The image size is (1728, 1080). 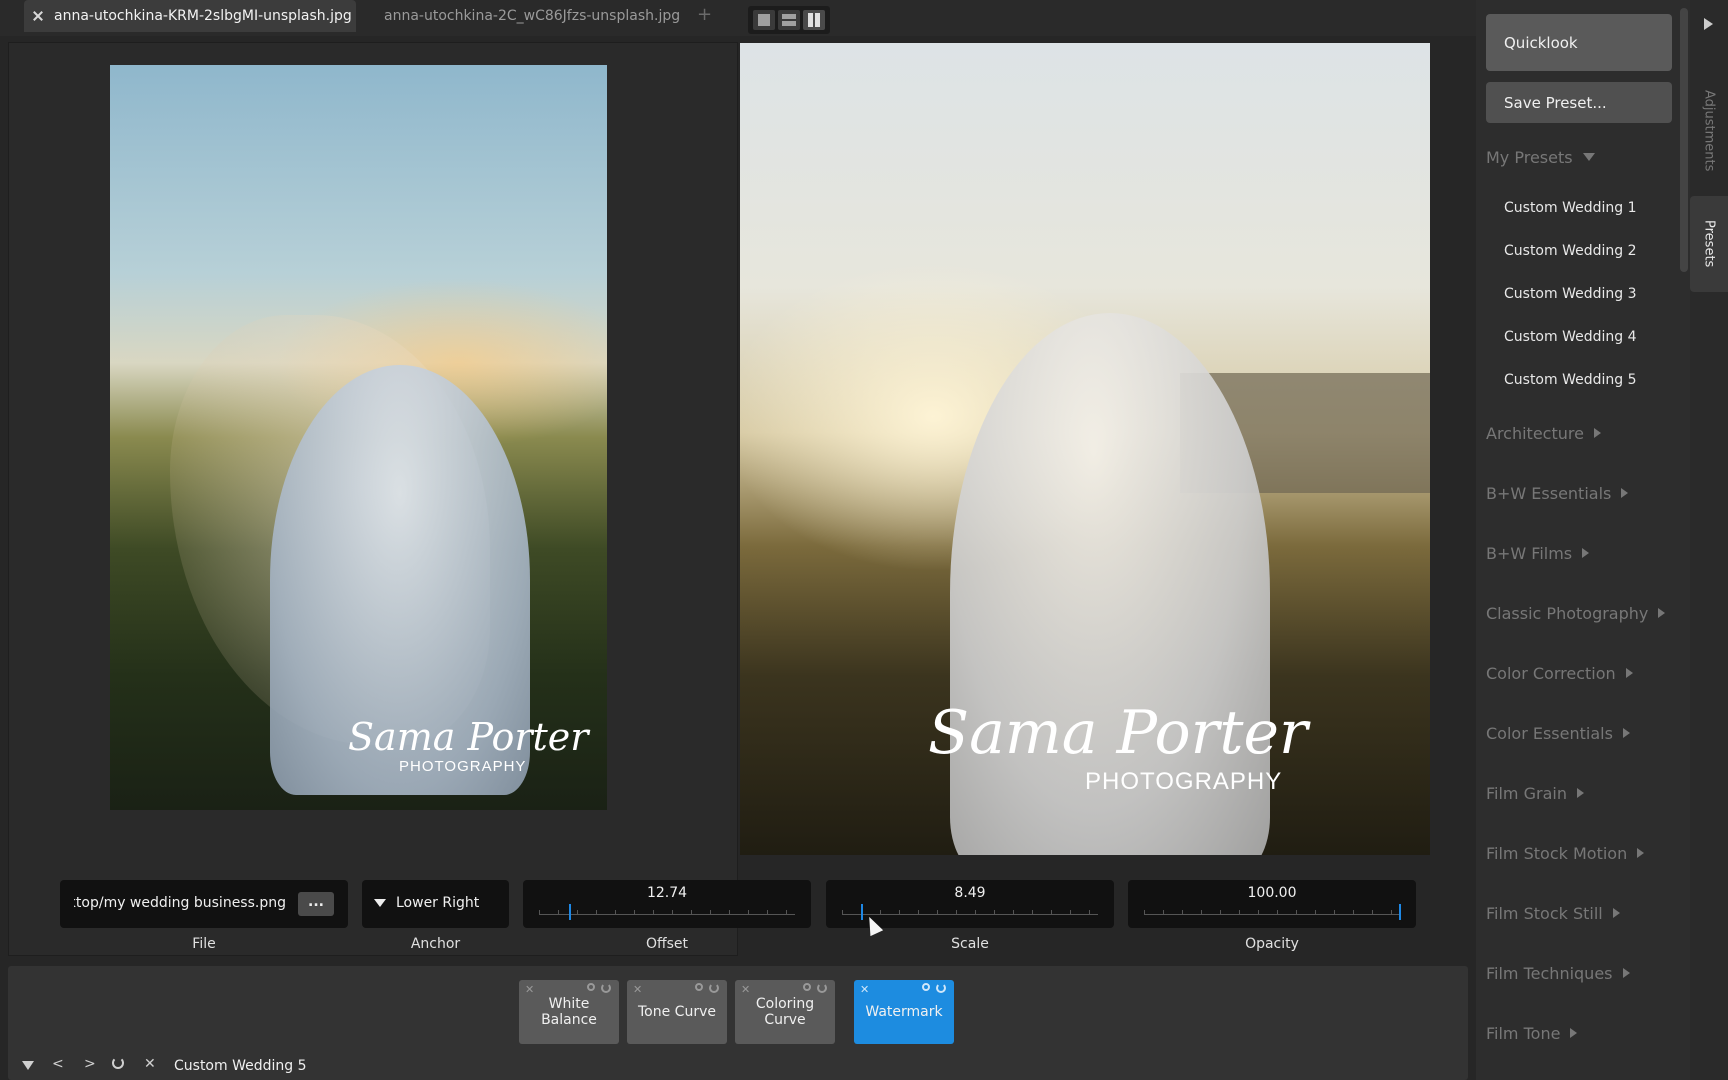 I want to click on watermark-script: Sama Porter, so click(x=1118, y=733).